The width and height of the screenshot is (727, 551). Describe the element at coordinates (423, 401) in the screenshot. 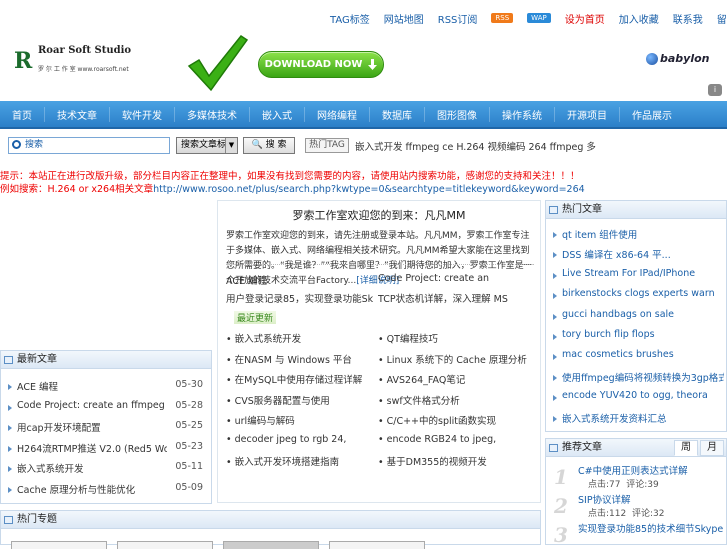

I see `recent-item-label: swf文件格式分析` at that location.